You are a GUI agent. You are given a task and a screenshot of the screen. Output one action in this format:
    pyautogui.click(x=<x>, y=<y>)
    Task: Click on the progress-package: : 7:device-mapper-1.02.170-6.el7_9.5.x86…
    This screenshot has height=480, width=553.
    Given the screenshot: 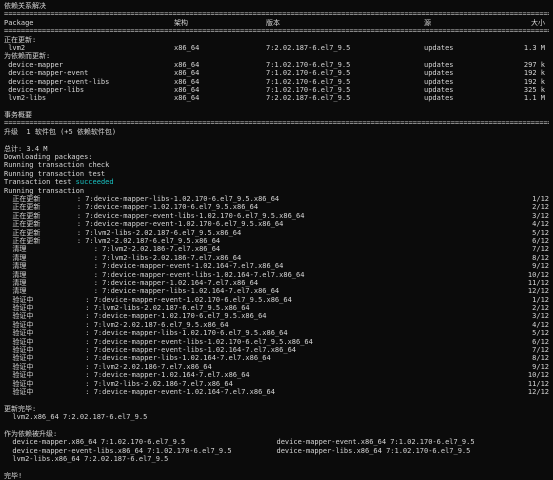 What is the action you would take?
    pyautogui.click(x=163, y=316)
    